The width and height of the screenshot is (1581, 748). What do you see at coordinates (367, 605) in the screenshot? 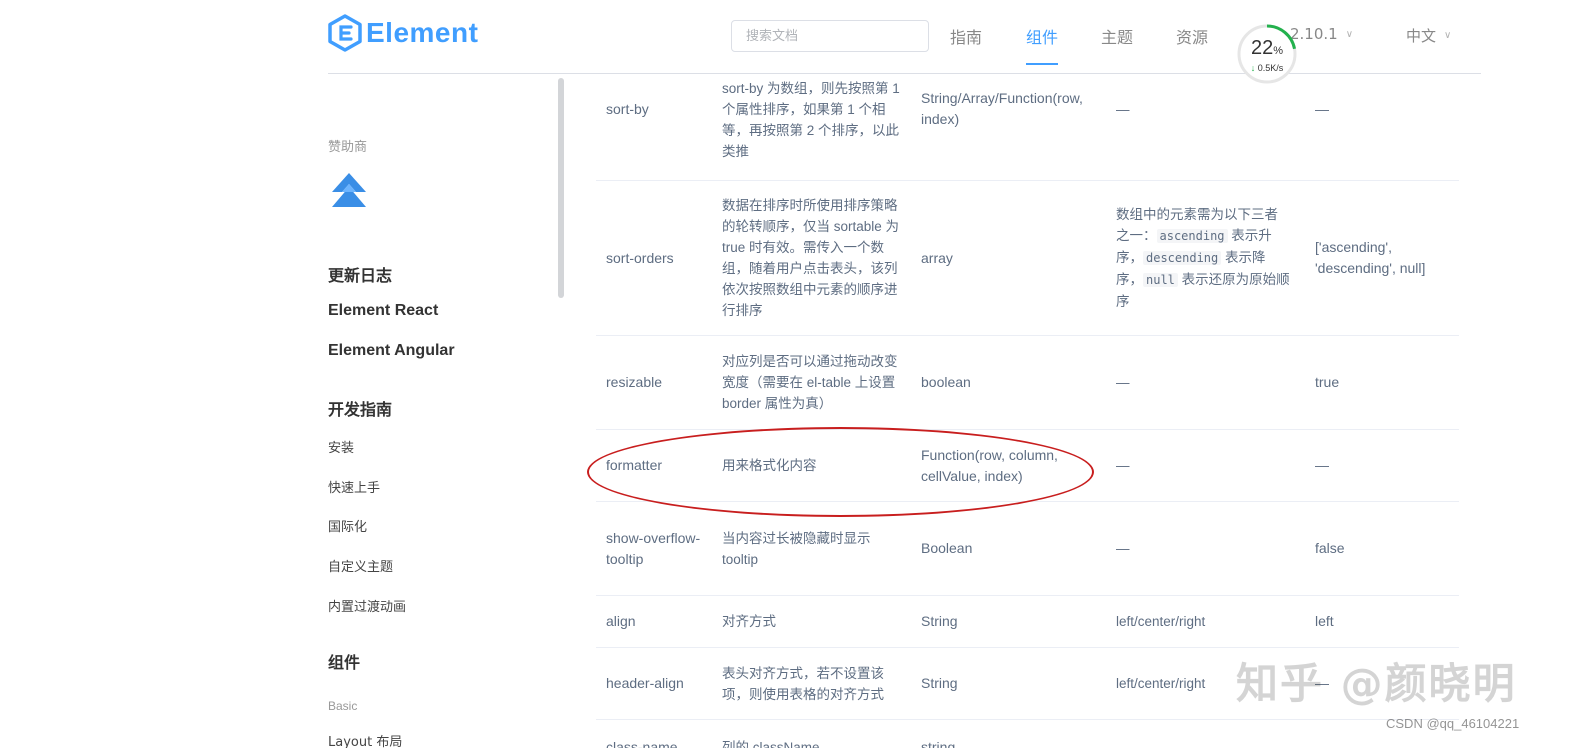
I see `sidebar-item-transition: 内置过渡动画` at bounding box center [367, 605].